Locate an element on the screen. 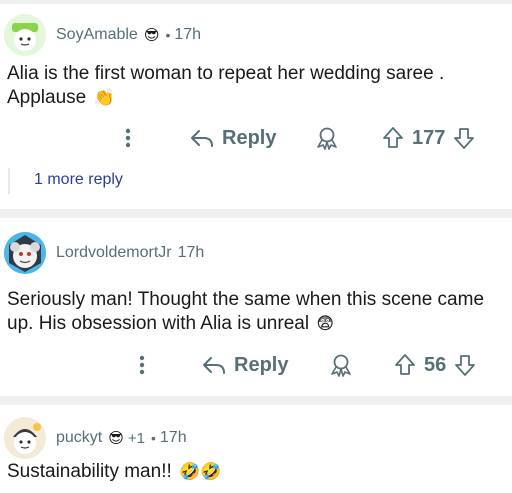 The height and width of the screenshot is (493, 512). comment-header: puckyt 😎 +1 • 17h is located at coordinates (95, 438).